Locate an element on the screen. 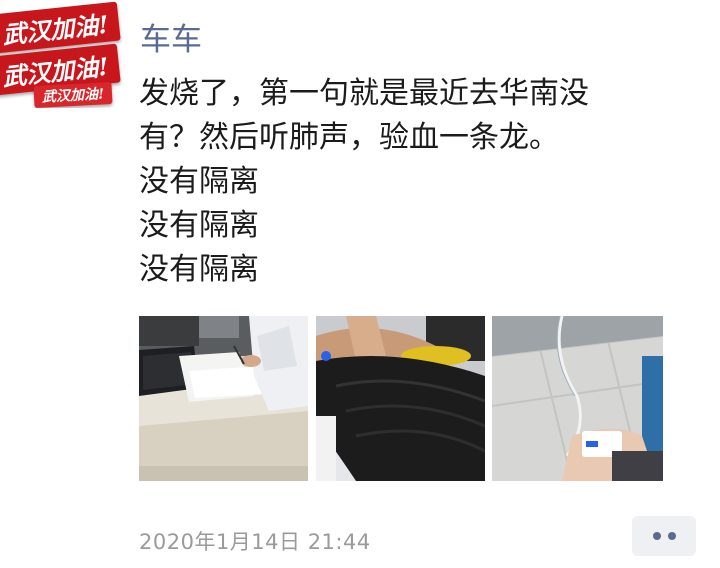 The width and height of the screenshot is (720, 568). photo-doctor-desk is located at coordinates (223, 398).